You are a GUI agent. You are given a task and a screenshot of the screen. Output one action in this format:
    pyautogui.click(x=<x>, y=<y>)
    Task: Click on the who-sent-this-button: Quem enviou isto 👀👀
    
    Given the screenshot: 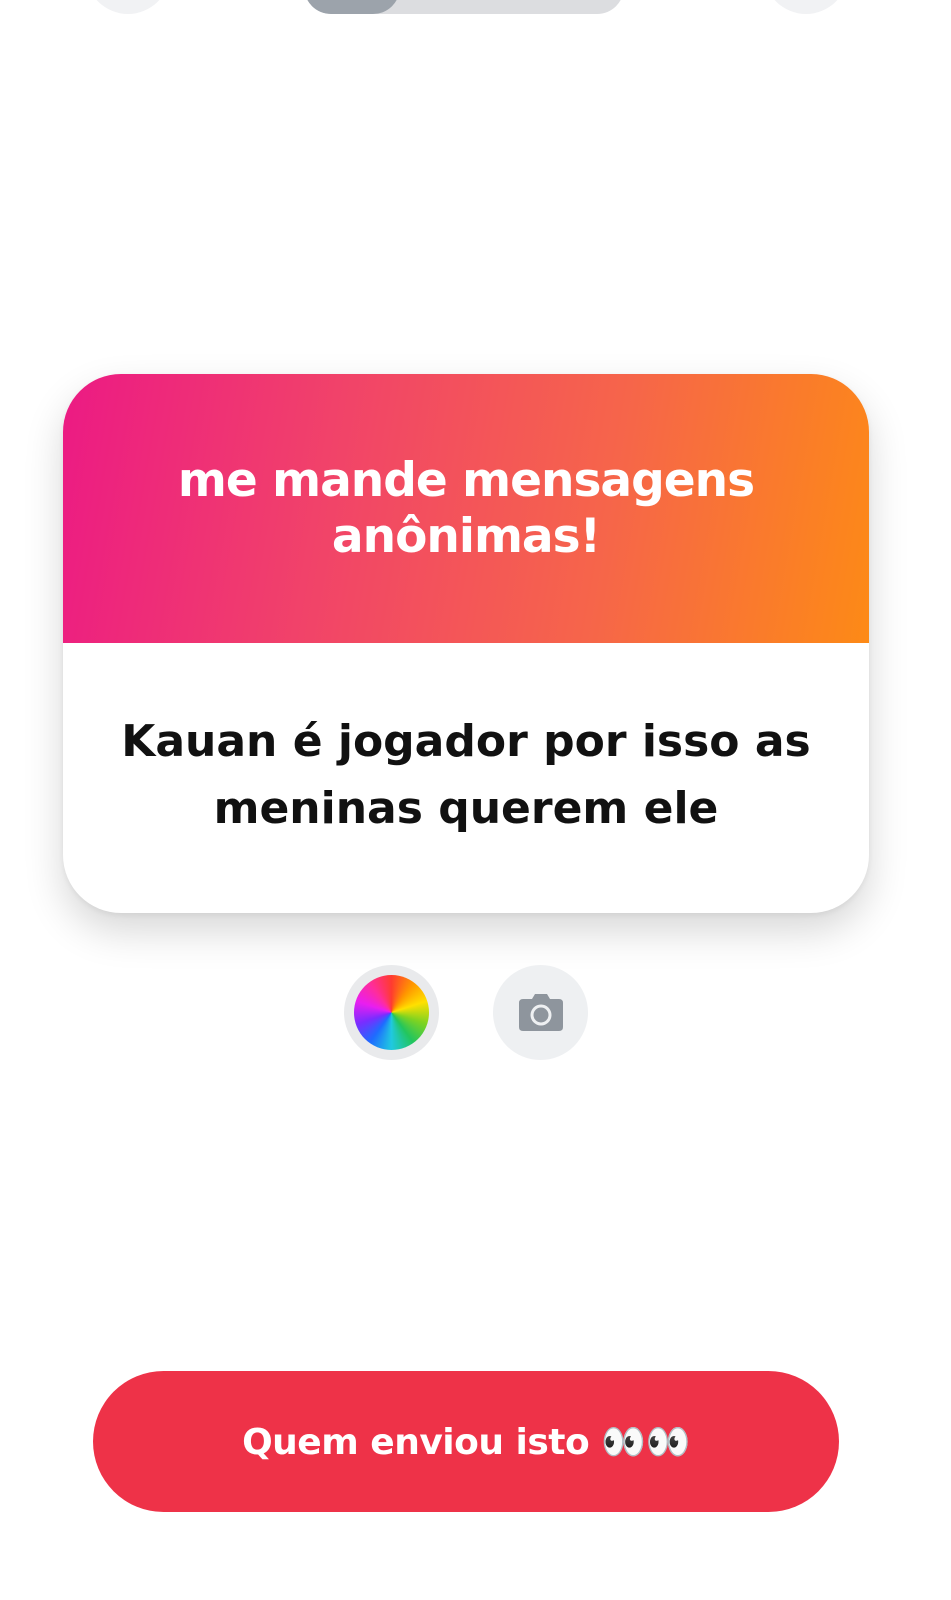 What is the action you would take?
    pyautogui.click(x=466, y=1441)
    